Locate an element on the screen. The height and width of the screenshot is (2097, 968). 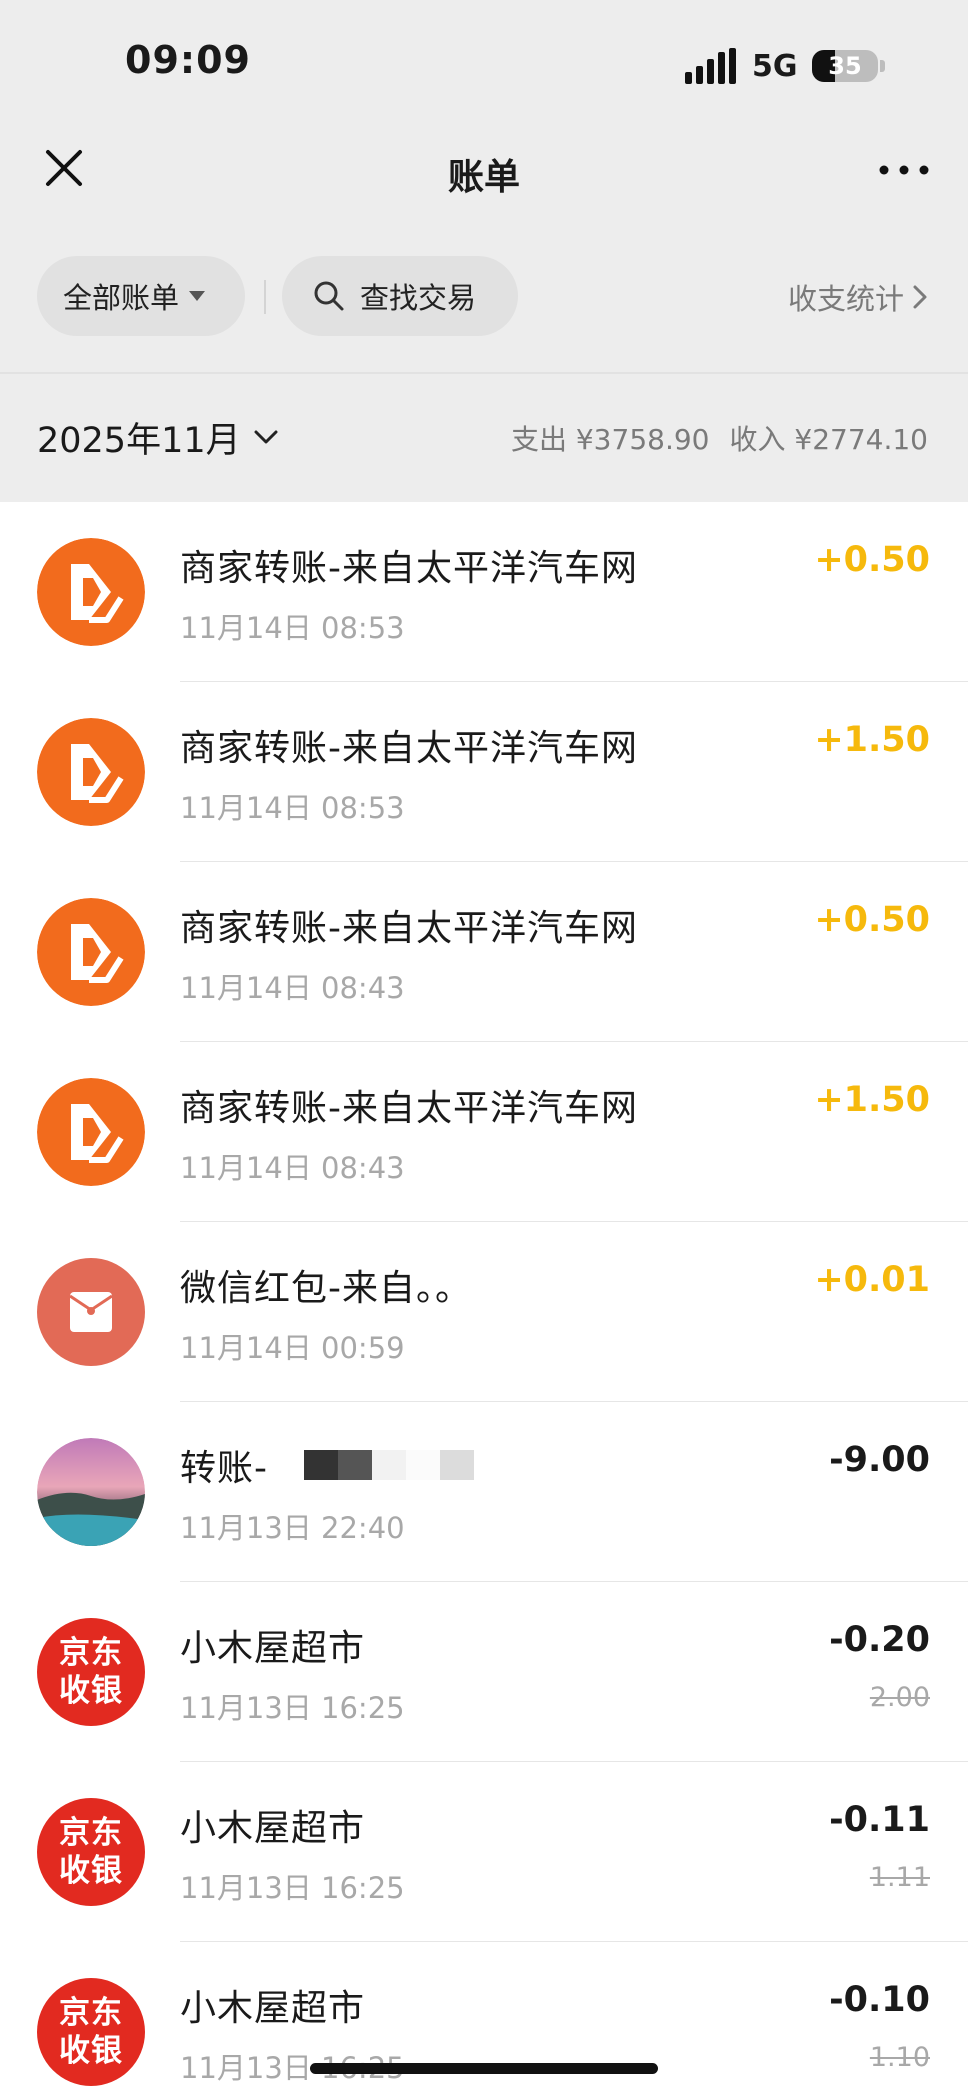
filter-divider is located at coordinates (265, 297).